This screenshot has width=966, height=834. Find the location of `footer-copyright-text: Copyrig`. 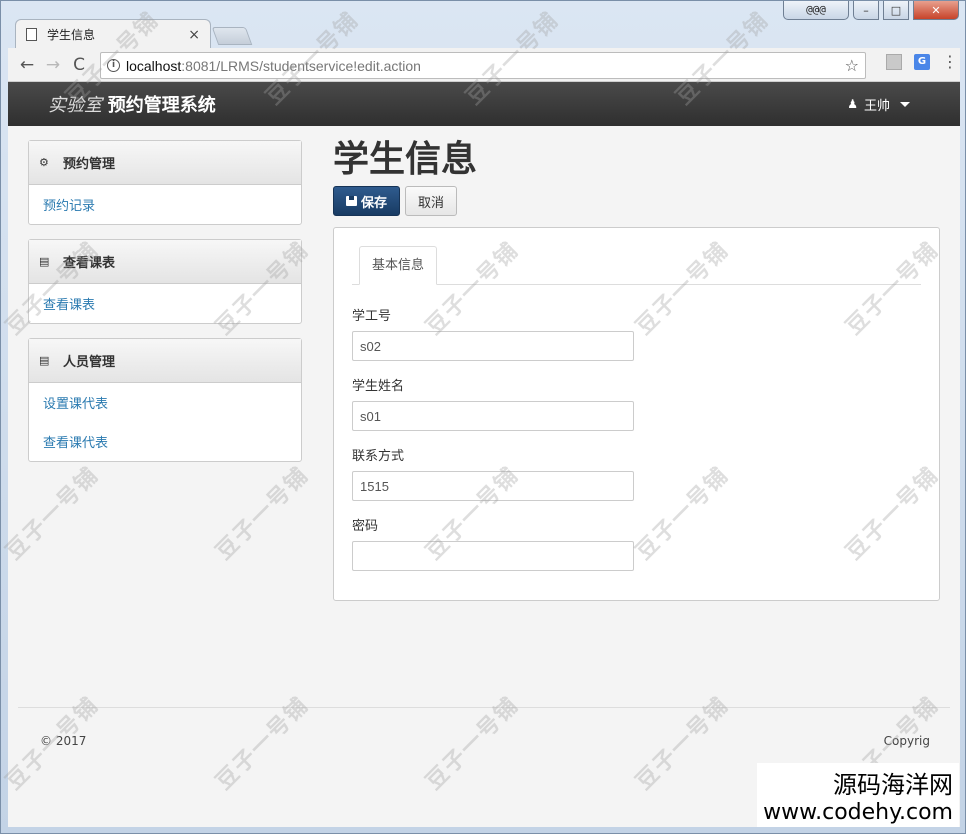

footer-copyright-text: Copyrig is located at coordinates (906, 741).